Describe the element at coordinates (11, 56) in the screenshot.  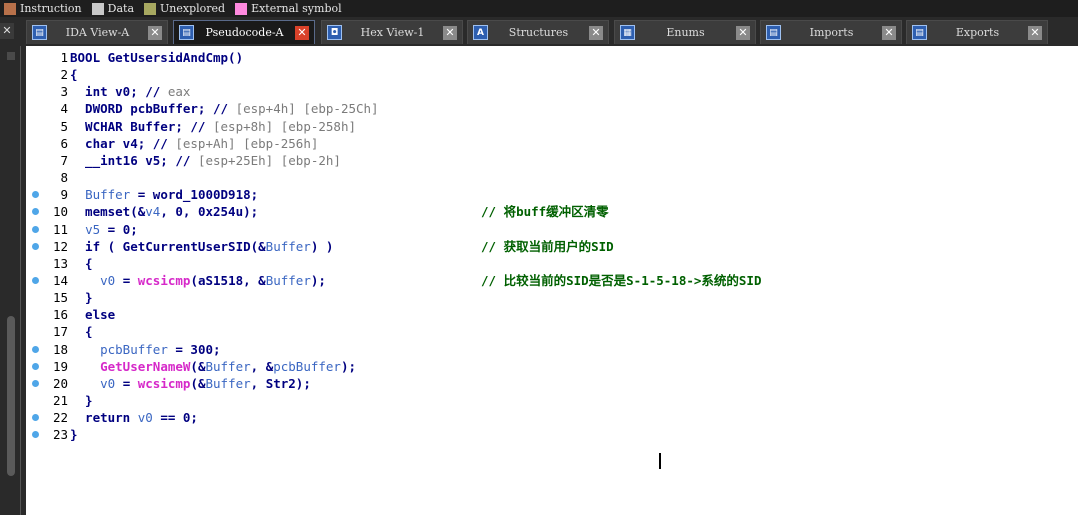
I see `gutter-marker-icon` at that location.